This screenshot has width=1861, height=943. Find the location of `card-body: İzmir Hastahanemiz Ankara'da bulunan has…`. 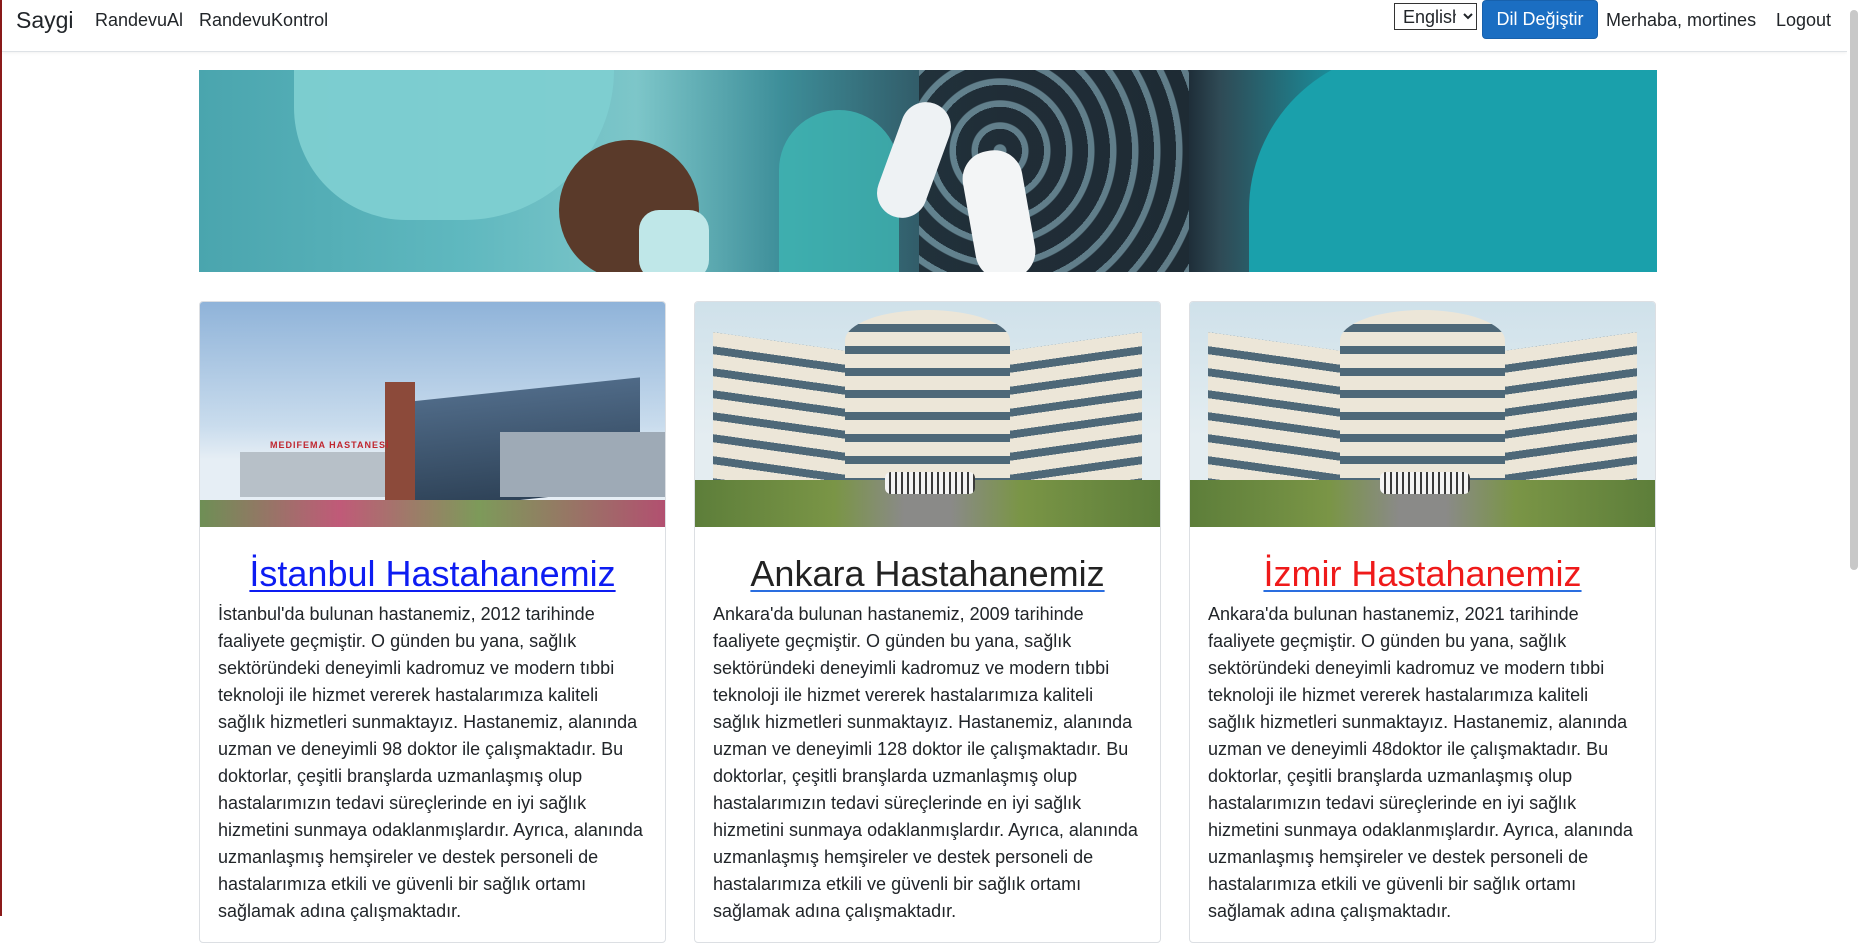

card-body: İzmir Hastahanemiz Ankara'da bulunan has… is located at coordinates (1422, 739).